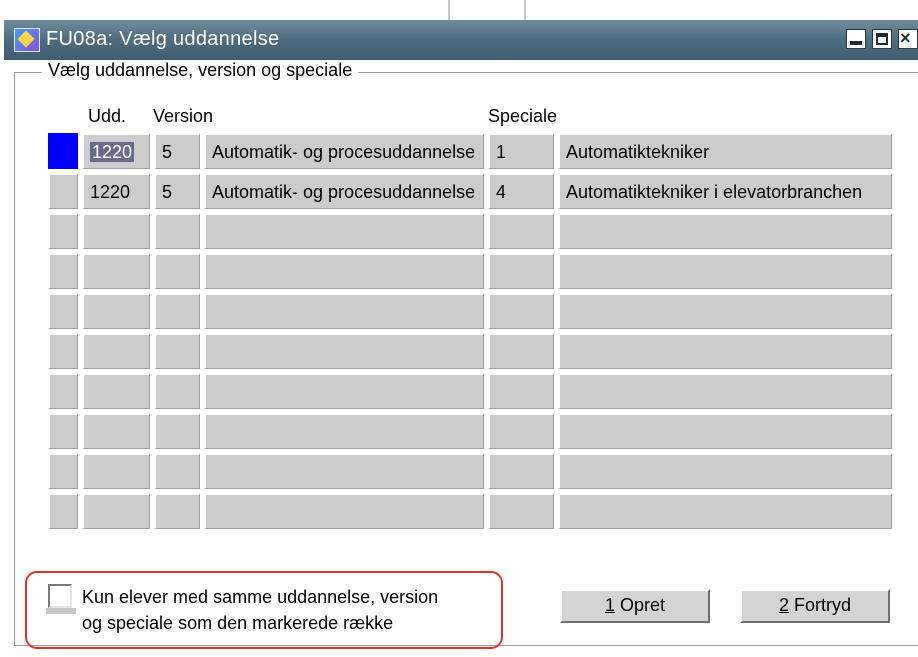  What do you see at coordinates (61, 611) in the screenshot?
I see `checkbox-shadow` at bounding box center [61, 611].